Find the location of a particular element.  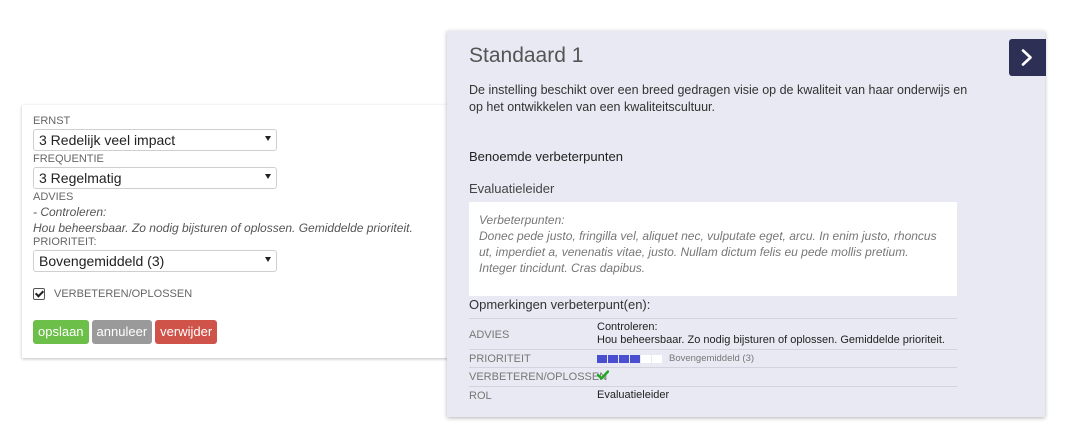

panel-title: Standaard 1 is located at coordinates (526, 55).